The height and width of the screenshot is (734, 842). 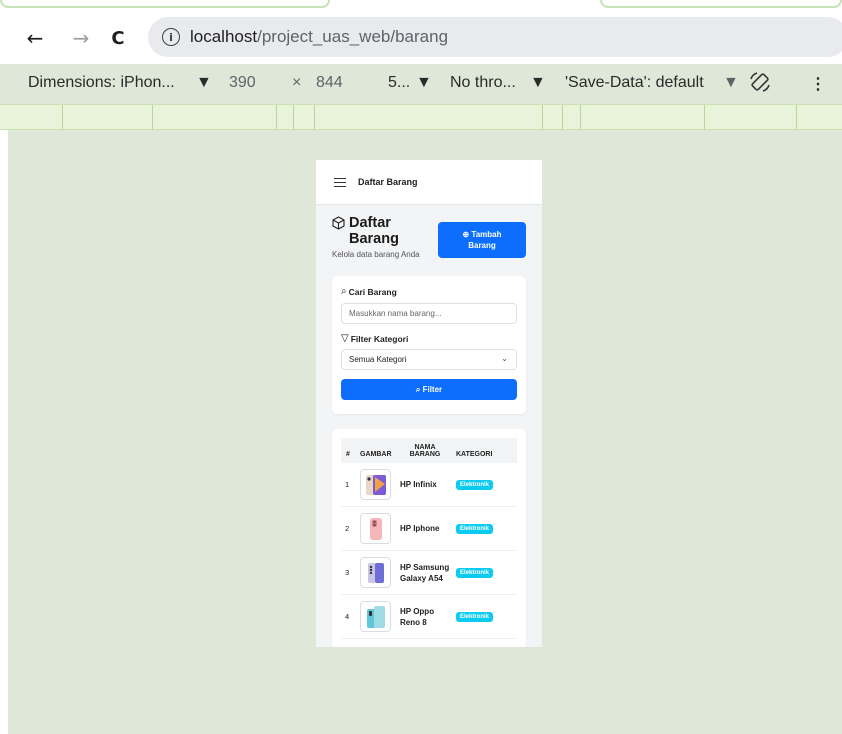 I want to click on col-header-image: GAMBAR, so click(x=377, y=450).